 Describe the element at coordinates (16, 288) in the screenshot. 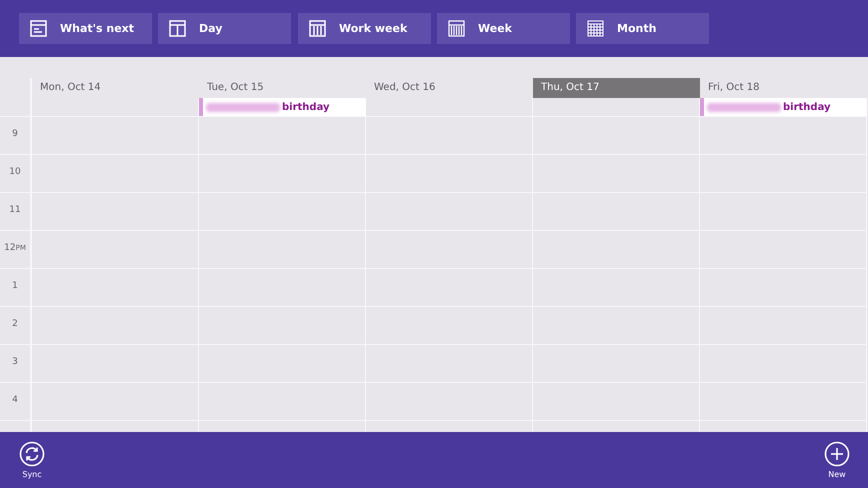

I see `hour-label: 1` at that location.